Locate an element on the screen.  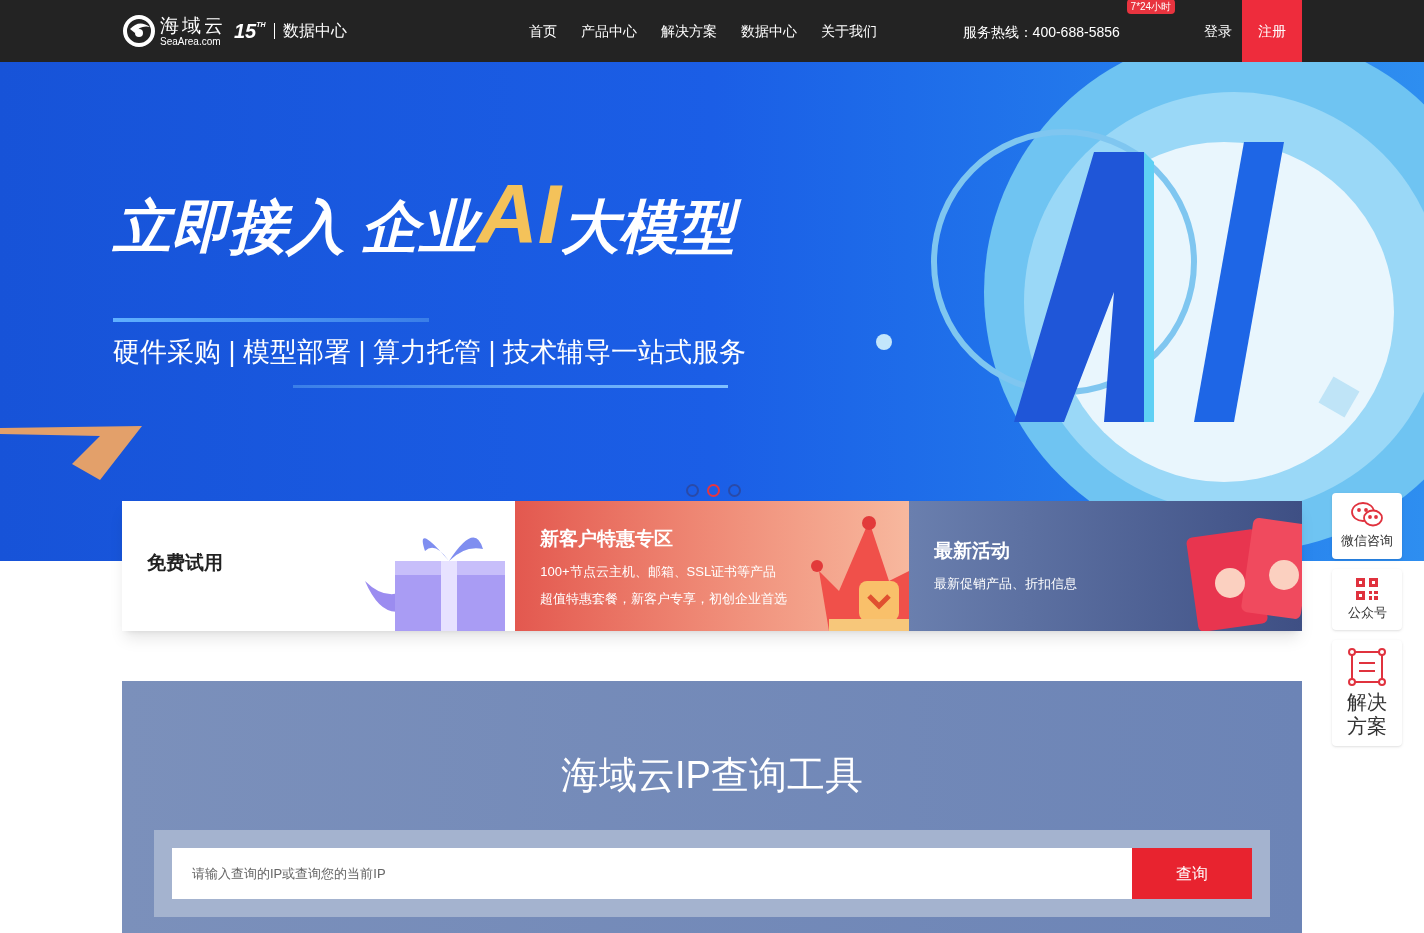
nav-link: 数据中心 is located at coordinates (768, 31).